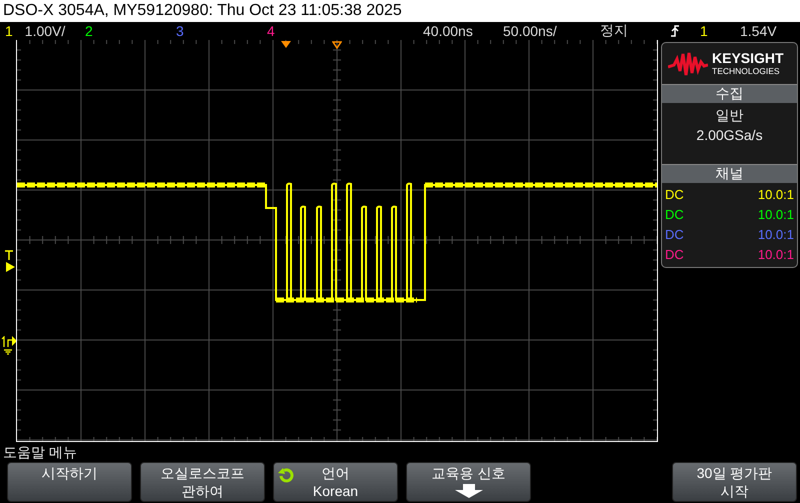 This screenshot has height=503, width=800. What do you see at coordinates (9, 31) in the screenshot?
I see `channel-number: 1` at bounding box center [9, 31].